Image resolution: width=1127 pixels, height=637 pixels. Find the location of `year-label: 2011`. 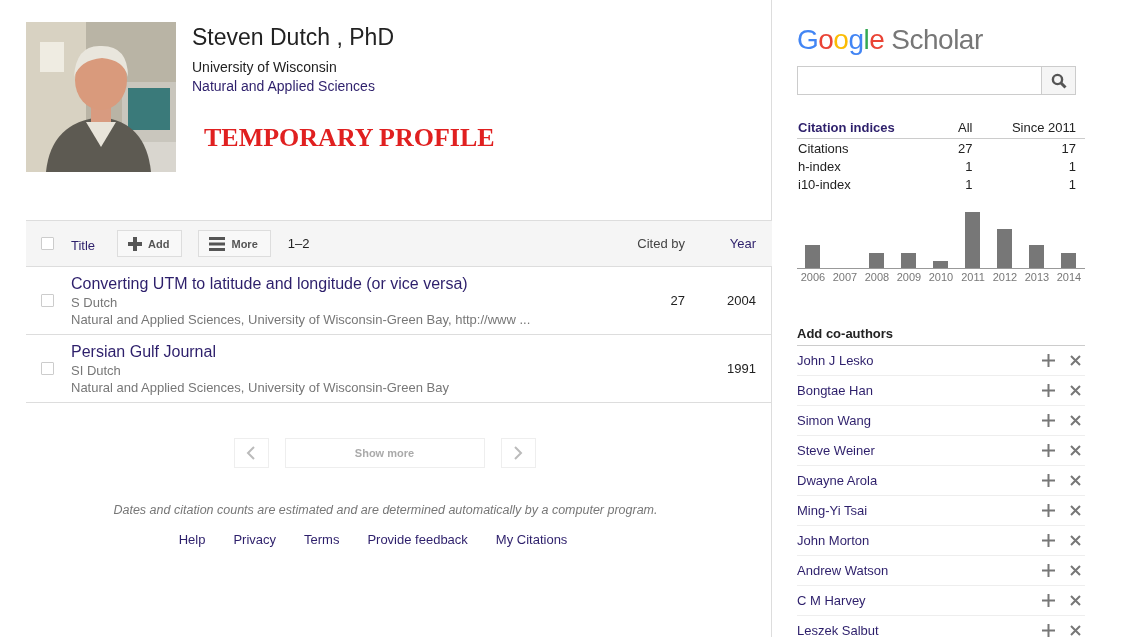

year-label: 2011 is located at coordinates (973, 277).